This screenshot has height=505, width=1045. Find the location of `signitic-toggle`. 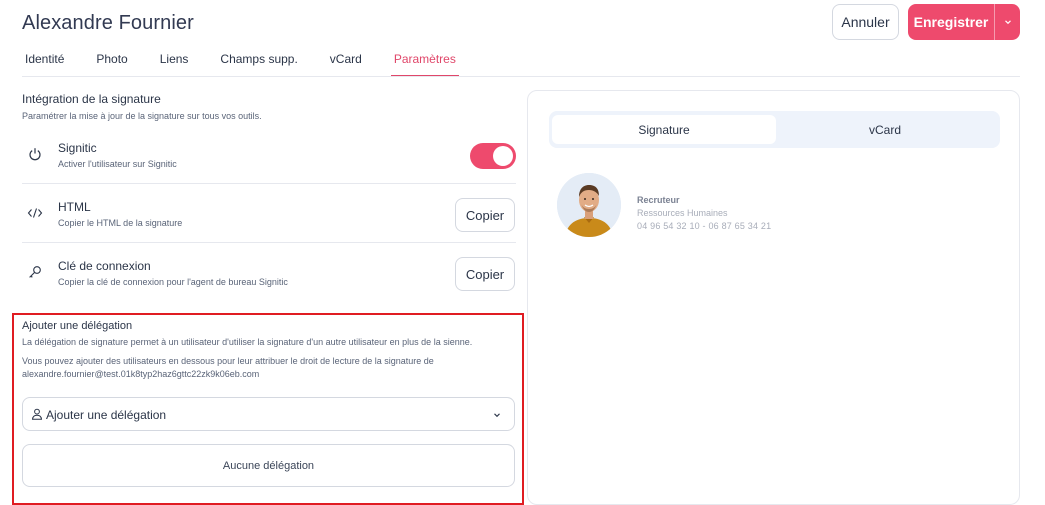

signitic-toggle is located at coordinates (493, 156).